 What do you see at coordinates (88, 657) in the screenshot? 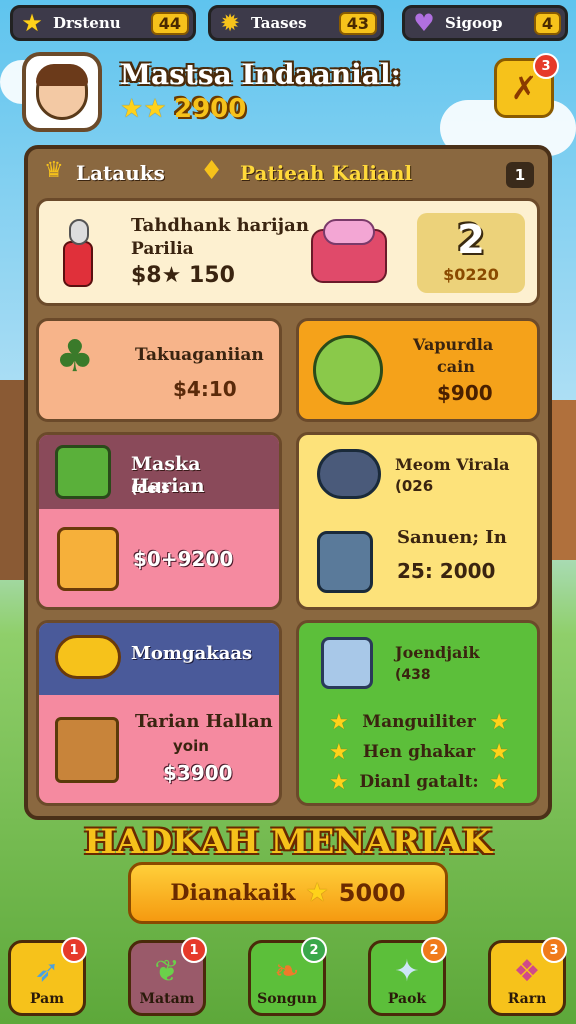
I see `coin-roll-icon` at bounding box center [88, 657].